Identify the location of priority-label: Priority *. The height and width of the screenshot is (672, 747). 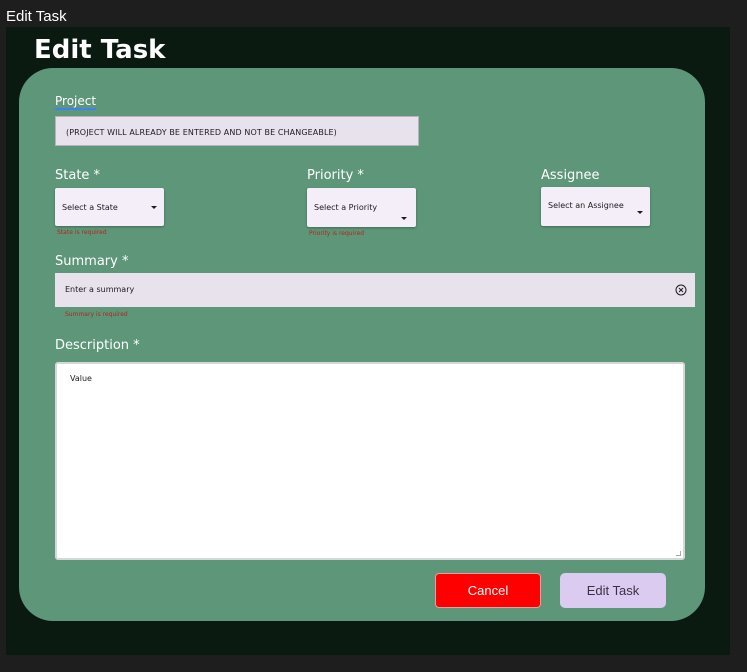
(335, 175).